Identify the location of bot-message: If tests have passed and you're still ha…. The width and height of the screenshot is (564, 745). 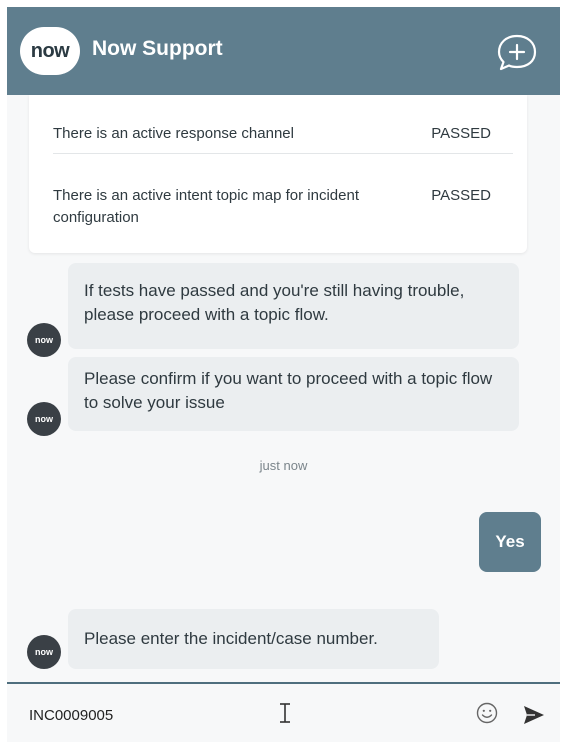
(293, 306).